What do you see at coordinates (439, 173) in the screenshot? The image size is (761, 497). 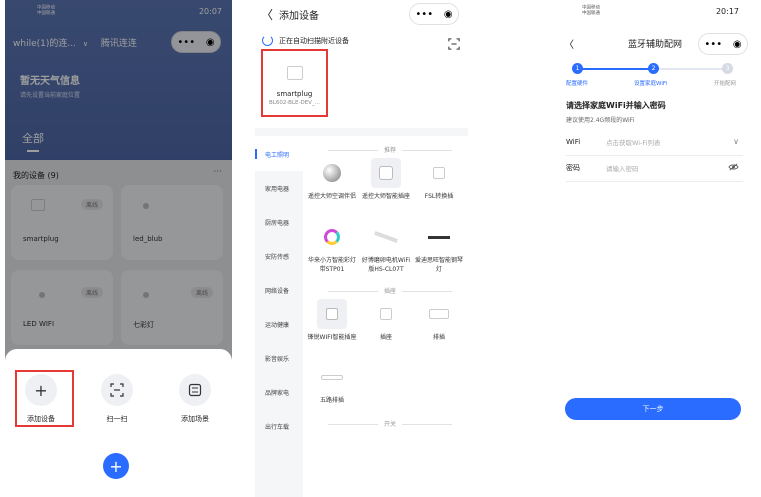 I see `socket-converter-icon` at bounding box center [439, 173].